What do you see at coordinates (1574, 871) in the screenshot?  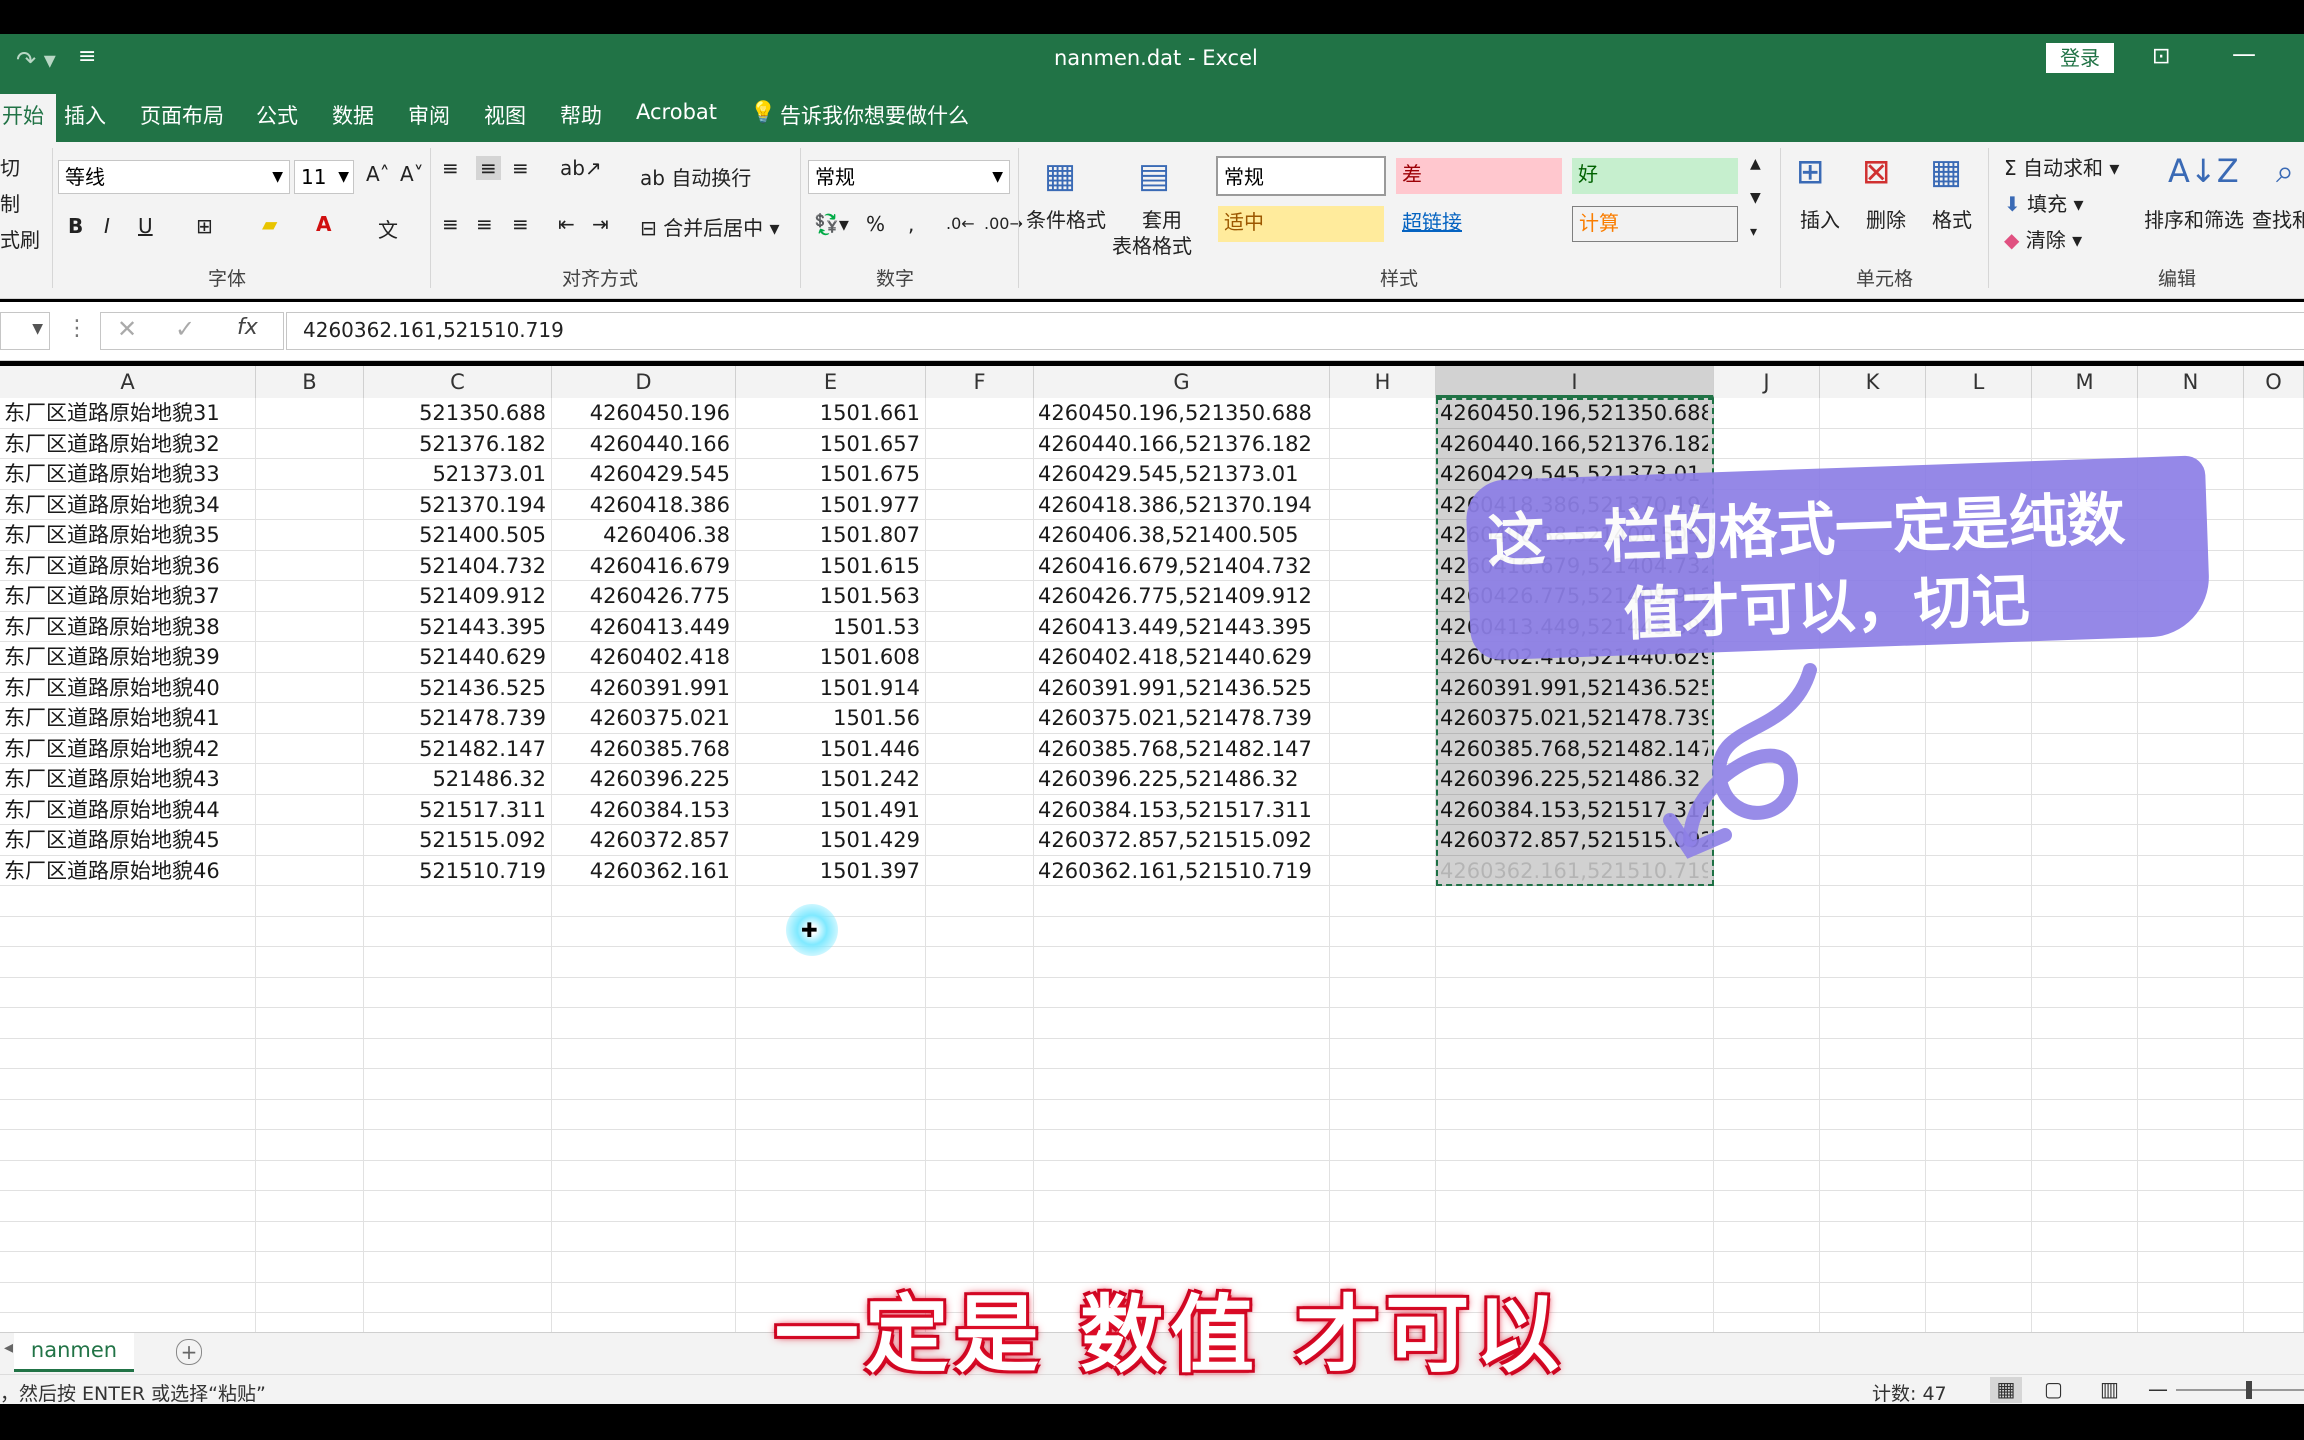 I see `cell-i: 4260362.161,521510.719` at bounding box center [1574, 871].